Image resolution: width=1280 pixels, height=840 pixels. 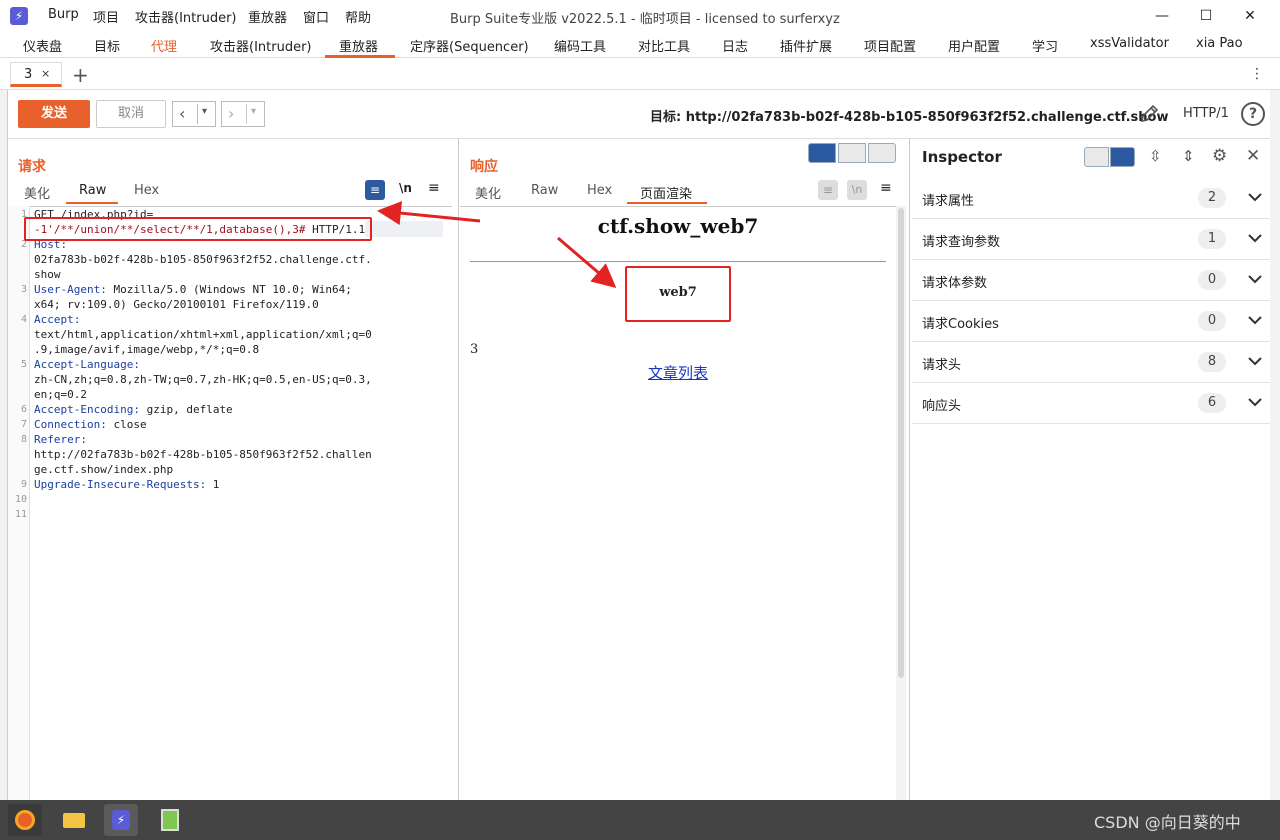 I want to click on burp-taskbar-icon: ⚡, so click(x=121, y=820).